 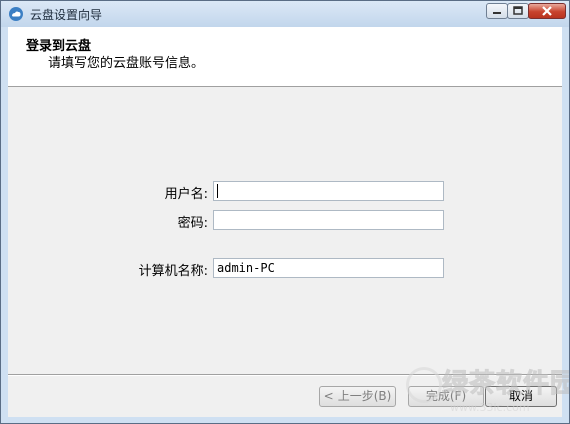 I want to click on text-caret, so click(x=217, y=191).